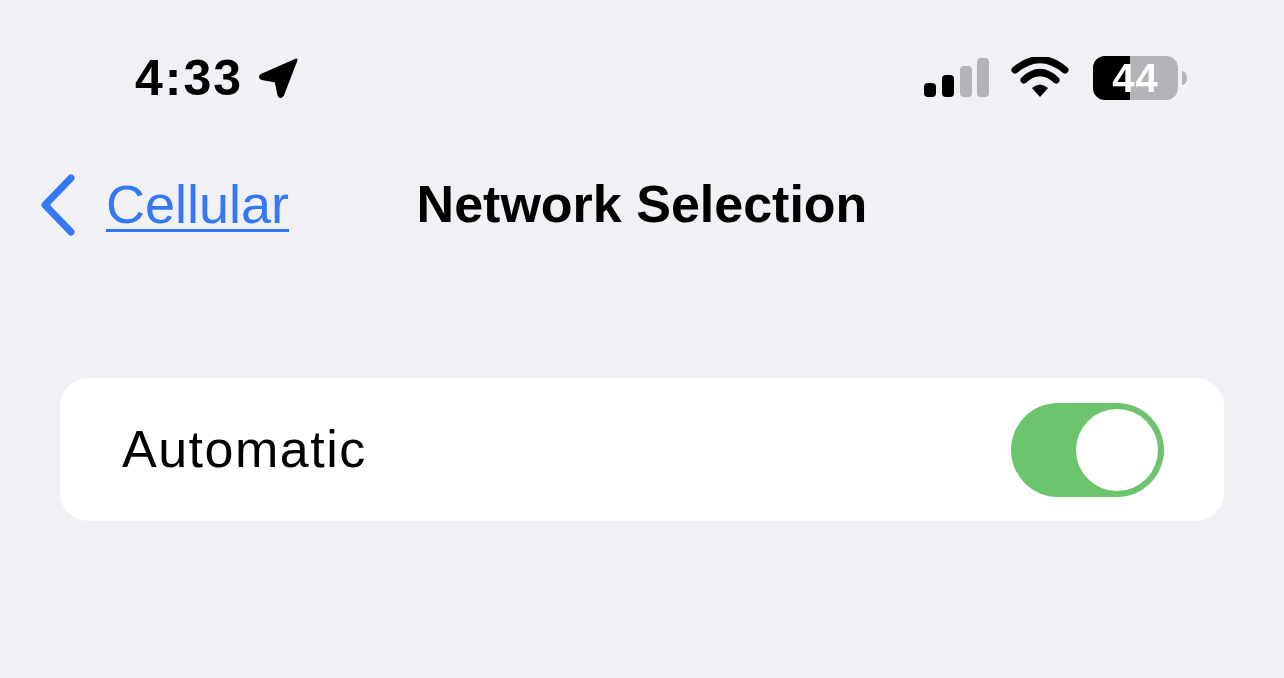 The width and height of the screenshot is (1284, 678). Describe the element at coordinates (956, 78) in the screenshot. I see `signal-bars-icon` at that location.